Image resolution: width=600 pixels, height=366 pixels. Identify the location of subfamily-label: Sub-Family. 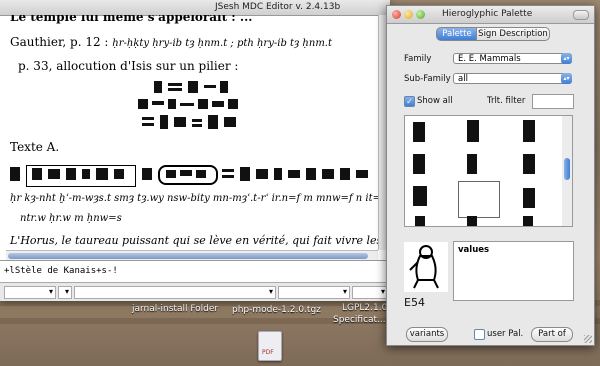
(427, 79).